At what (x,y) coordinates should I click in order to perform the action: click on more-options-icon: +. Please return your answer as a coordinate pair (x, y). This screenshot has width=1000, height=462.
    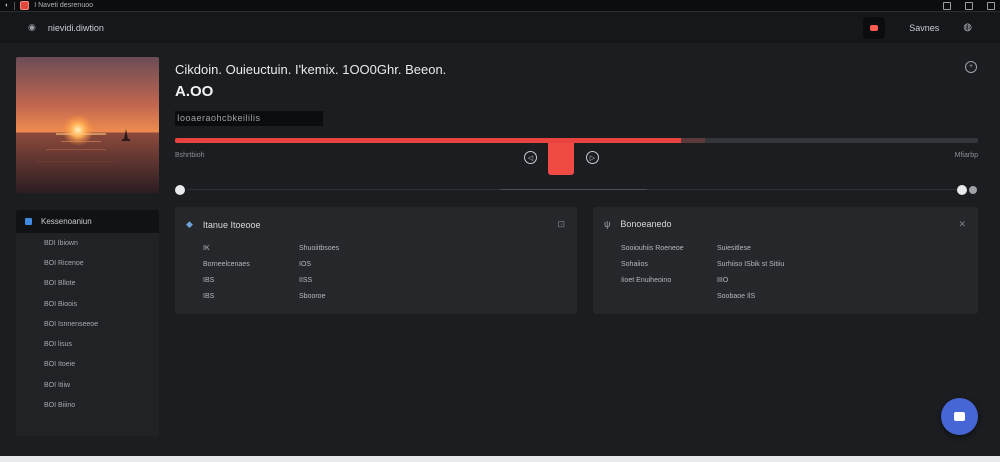
    Looking at the image, I should click on (971, 67).